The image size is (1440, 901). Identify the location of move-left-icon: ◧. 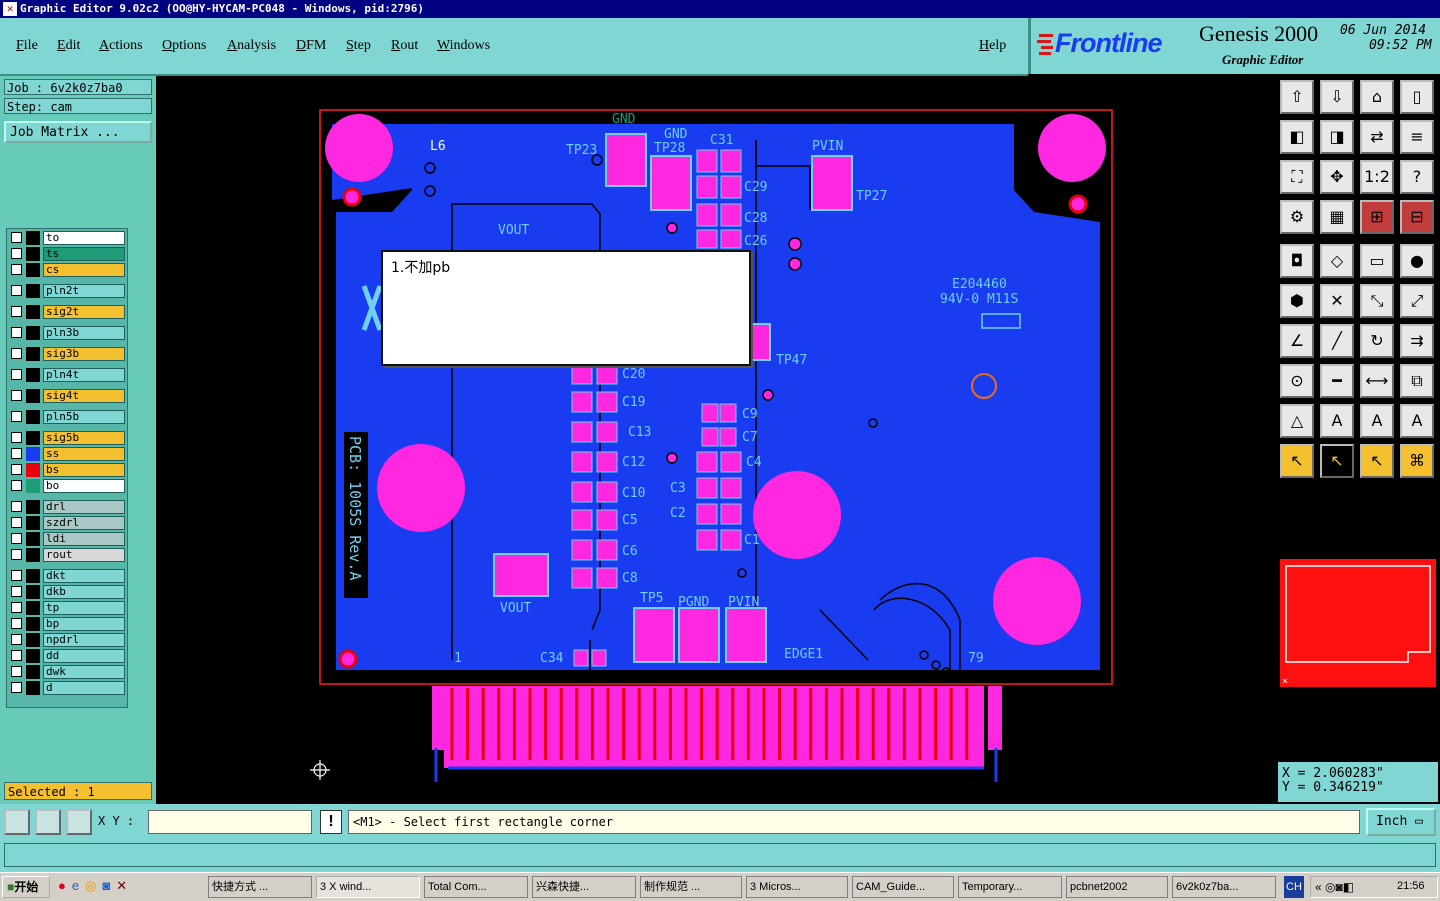
(1297, 137).